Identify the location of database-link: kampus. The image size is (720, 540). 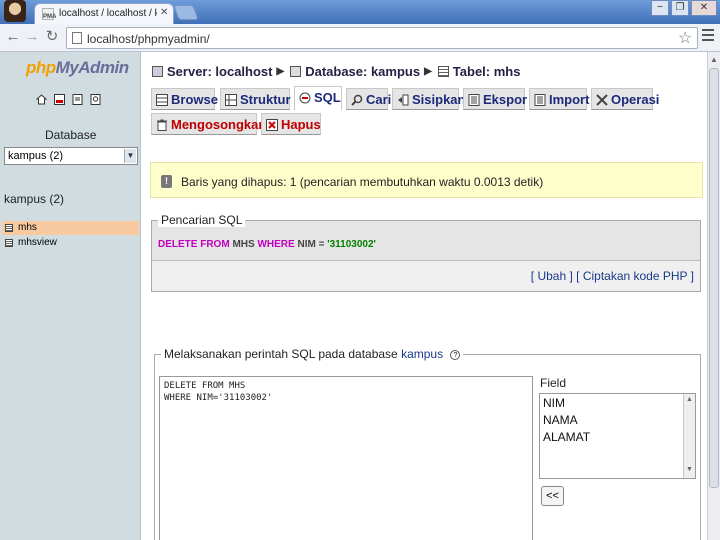
(422, 354).